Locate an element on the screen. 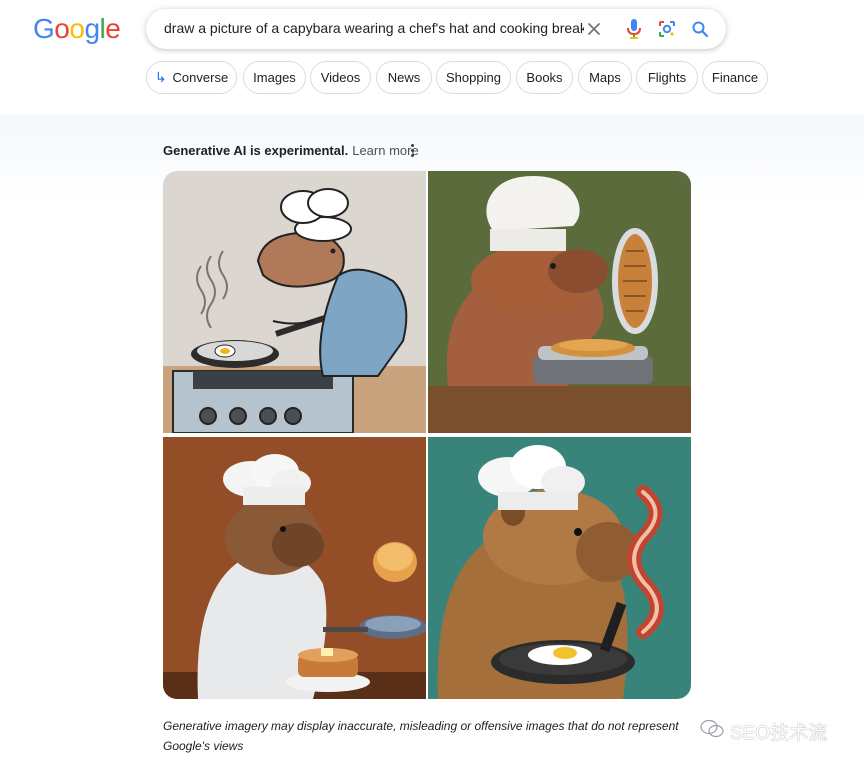 This screenshot has height=768, width=864. chip-maps: Maps is located at coordinates (605, 77).